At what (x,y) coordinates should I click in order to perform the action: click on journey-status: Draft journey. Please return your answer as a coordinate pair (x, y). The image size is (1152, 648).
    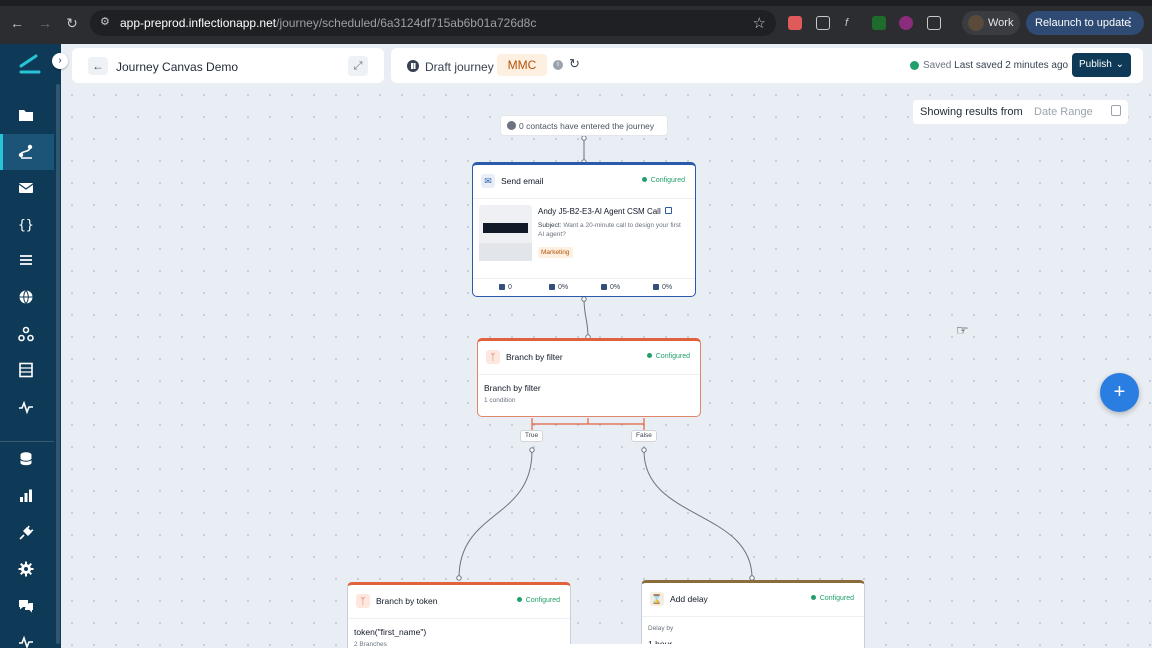
    Looking at the image, I should click on (459, 67).